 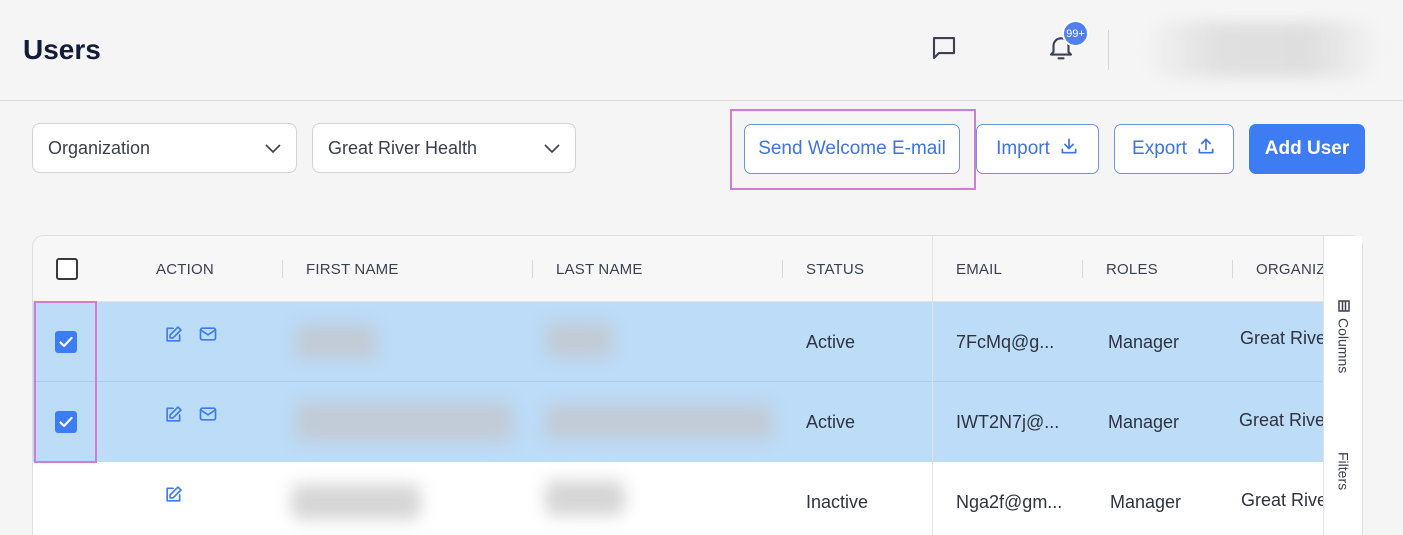 What do you see at coordinates (837, 501) in the screenshot?
I see `status-text: Inactive` at bounding box center [837, 501].